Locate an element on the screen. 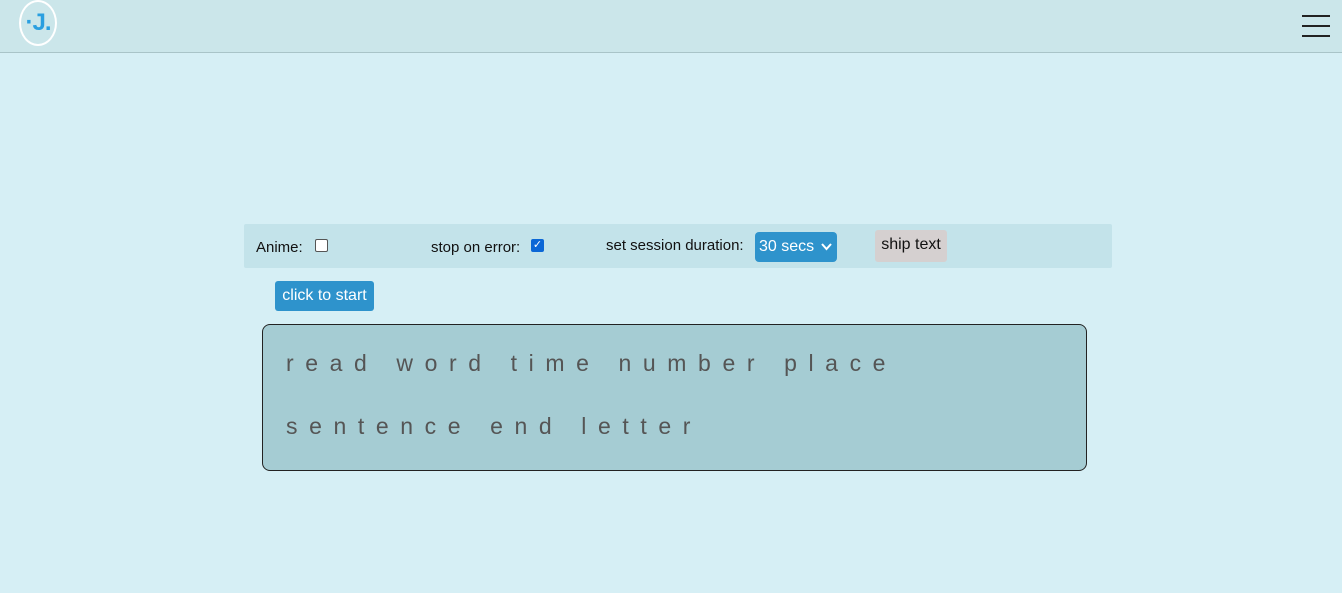 Image resolution: width=1342 pixels, height=593 pixels. start-button: click to start is located at coordinates (324, 296).